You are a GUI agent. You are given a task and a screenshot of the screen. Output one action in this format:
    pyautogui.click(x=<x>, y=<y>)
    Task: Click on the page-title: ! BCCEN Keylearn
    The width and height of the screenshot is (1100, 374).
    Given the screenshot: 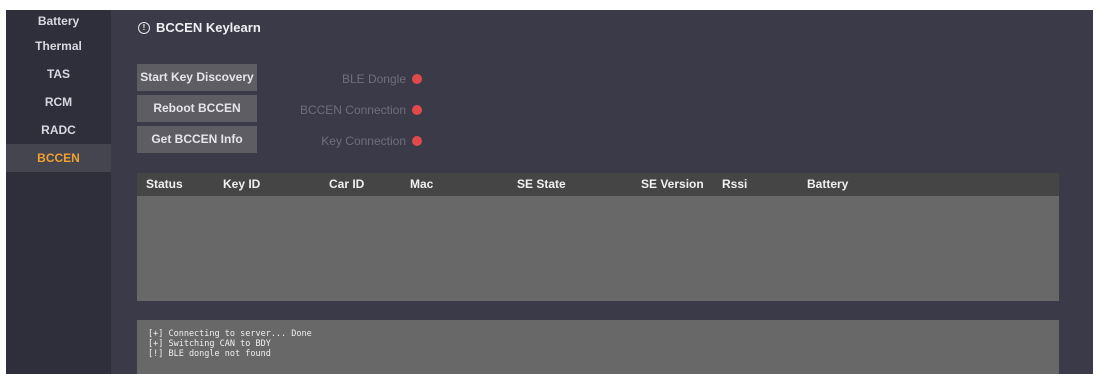 What is the action you would take?
    pyautogui.click(x=199, y=28)
    